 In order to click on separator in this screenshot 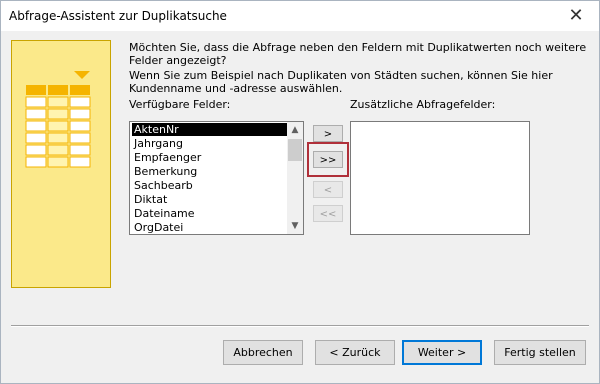, I will do `click(300, 326)`.